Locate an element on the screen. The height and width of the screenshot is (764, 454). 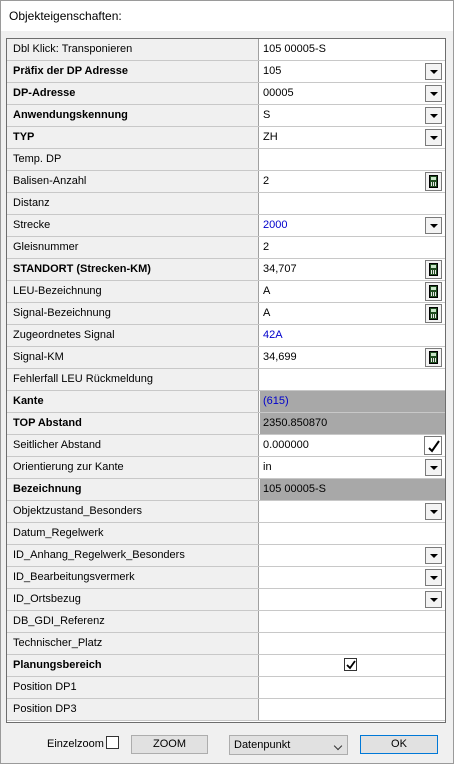
property-value: S is located at coordinates (352, 115).